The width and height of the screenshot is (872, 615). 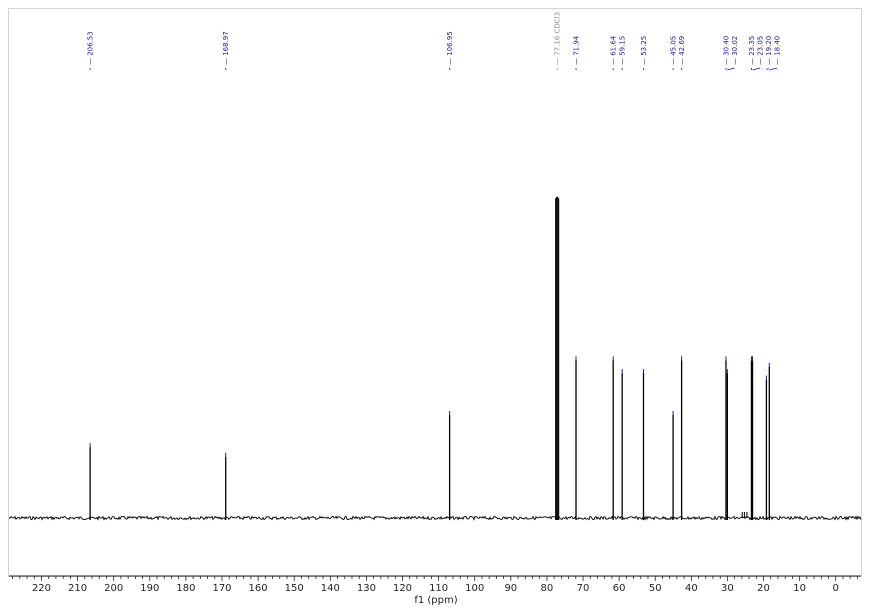 What do you see at coordinates (761, 50) in the screenshot?
I see `peak-label: — 23.05` at bounding box center [761, 50].